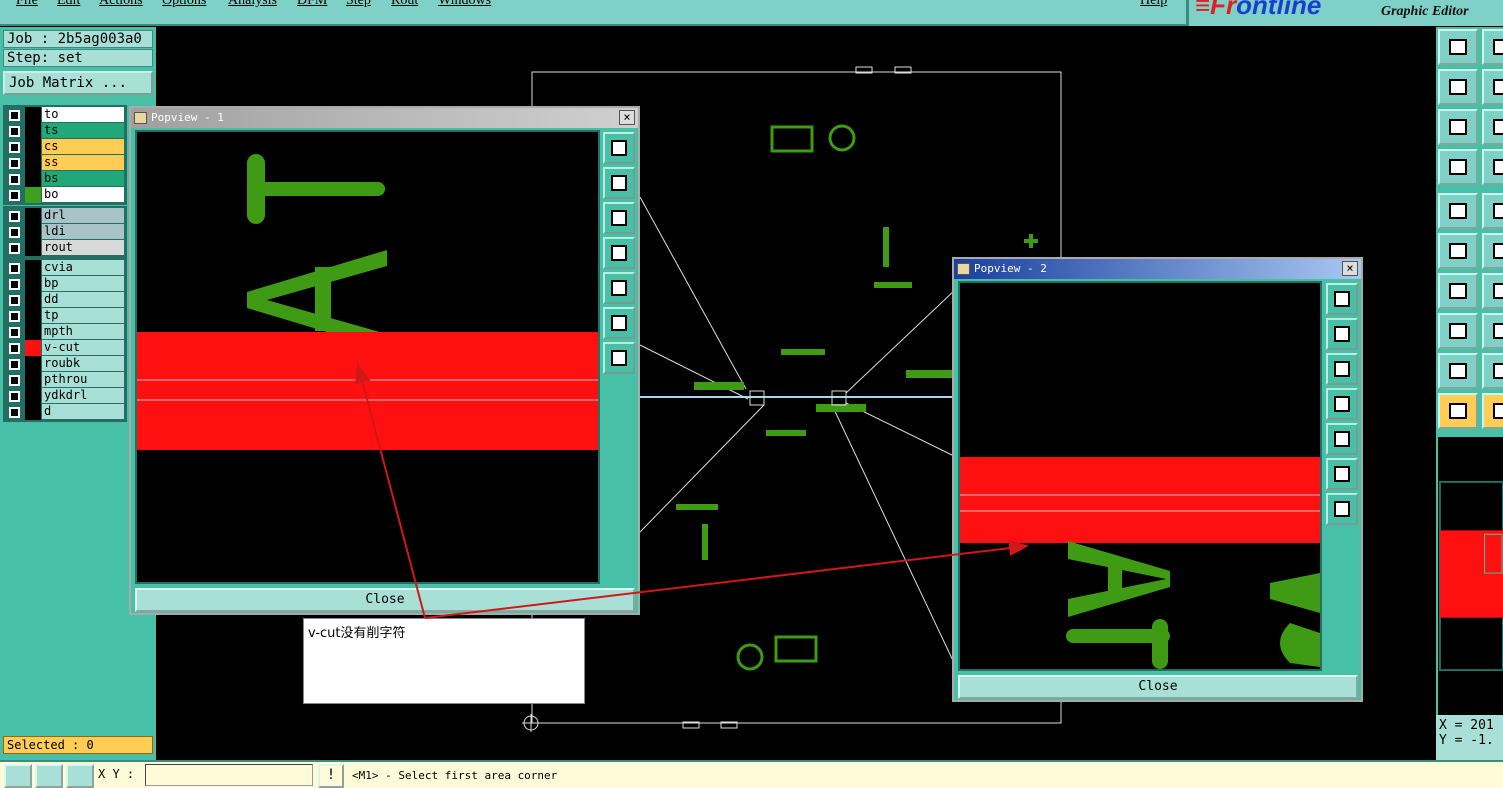 This screenshot has height=788, width=1503. I want to click on record-icon, so click(1498, 167).